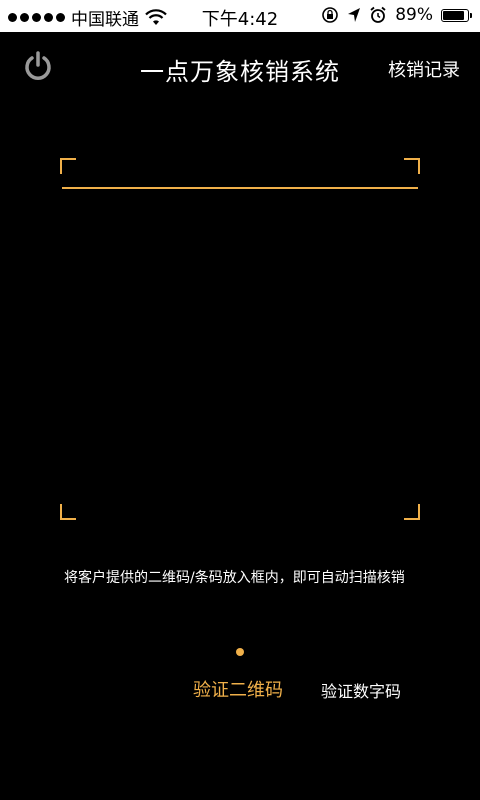 This screenshot has width=480, height=800. I want to click on records-button: 核销记录, so click(424, 69).